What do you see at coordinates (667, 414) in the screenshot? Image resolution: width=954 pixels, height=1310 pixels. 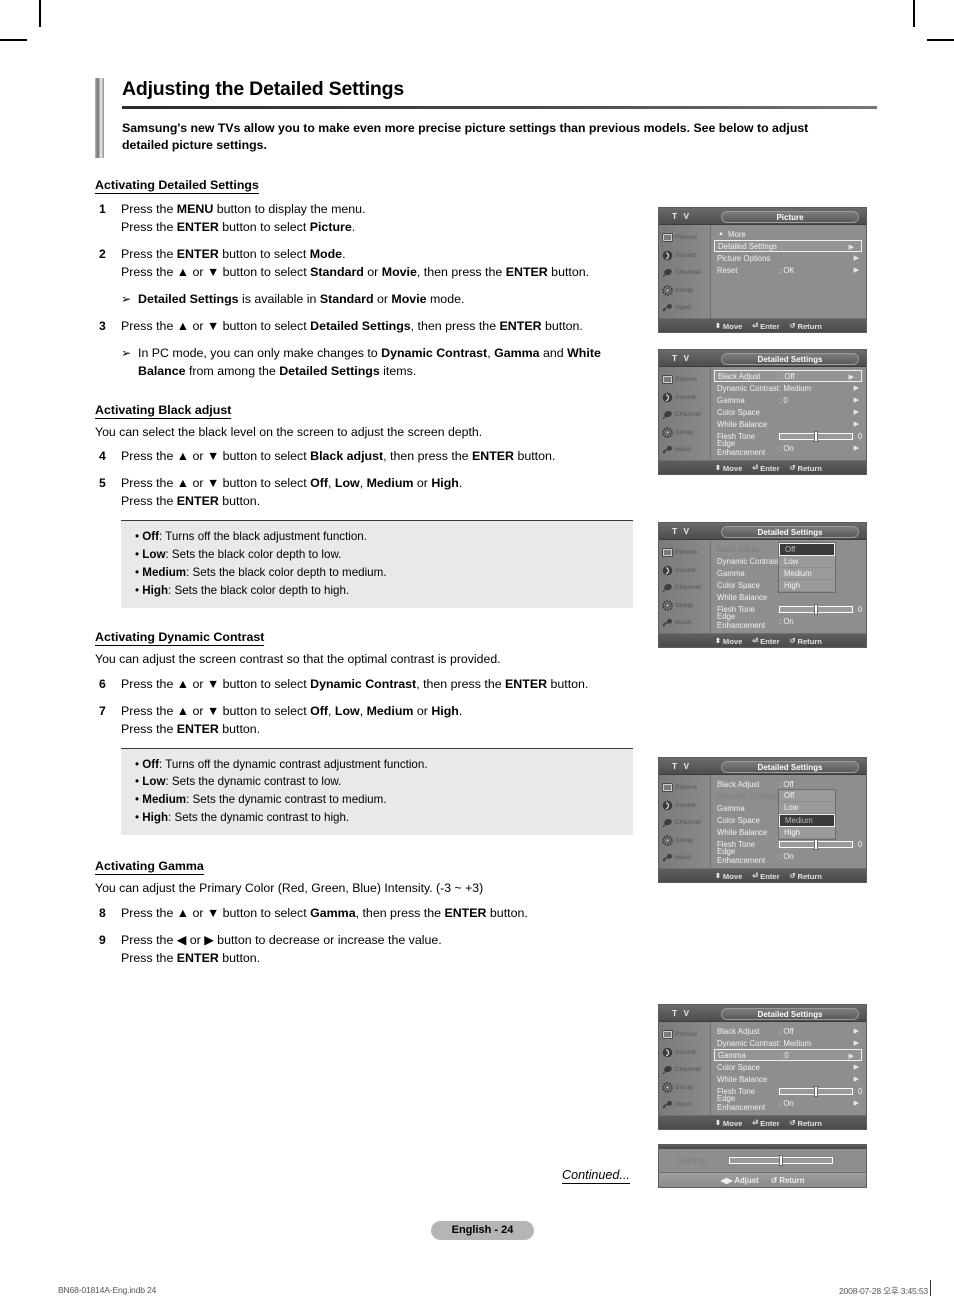 I see `channel-icon` at bounding box center [667, 414].